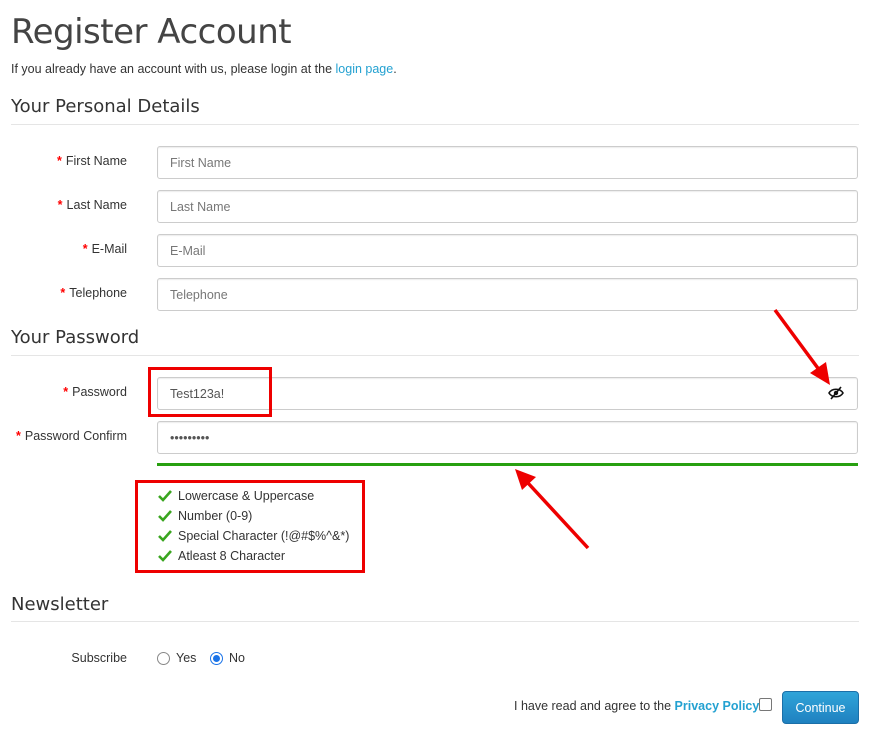  Describe the element at coordinates (176, 658) in the screenshot. I see `subscribe-yes-option: Yes` at that location.